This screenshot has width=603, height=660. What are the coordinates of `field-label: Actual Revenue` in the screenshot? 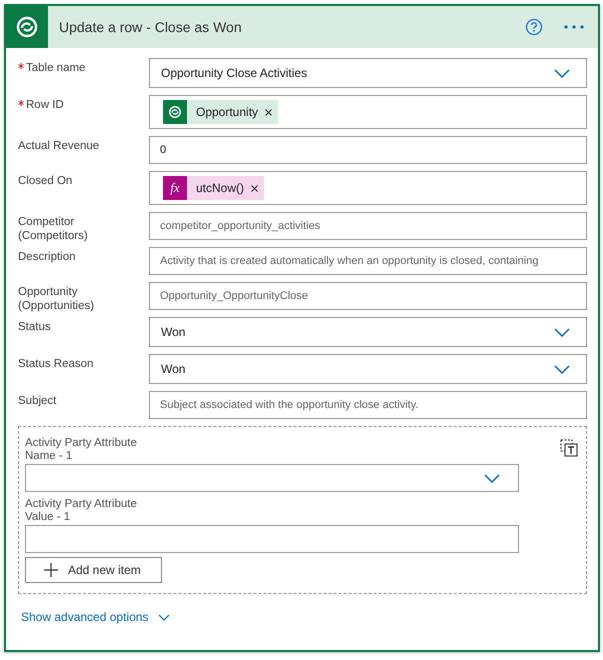 It's located at (59, 146).